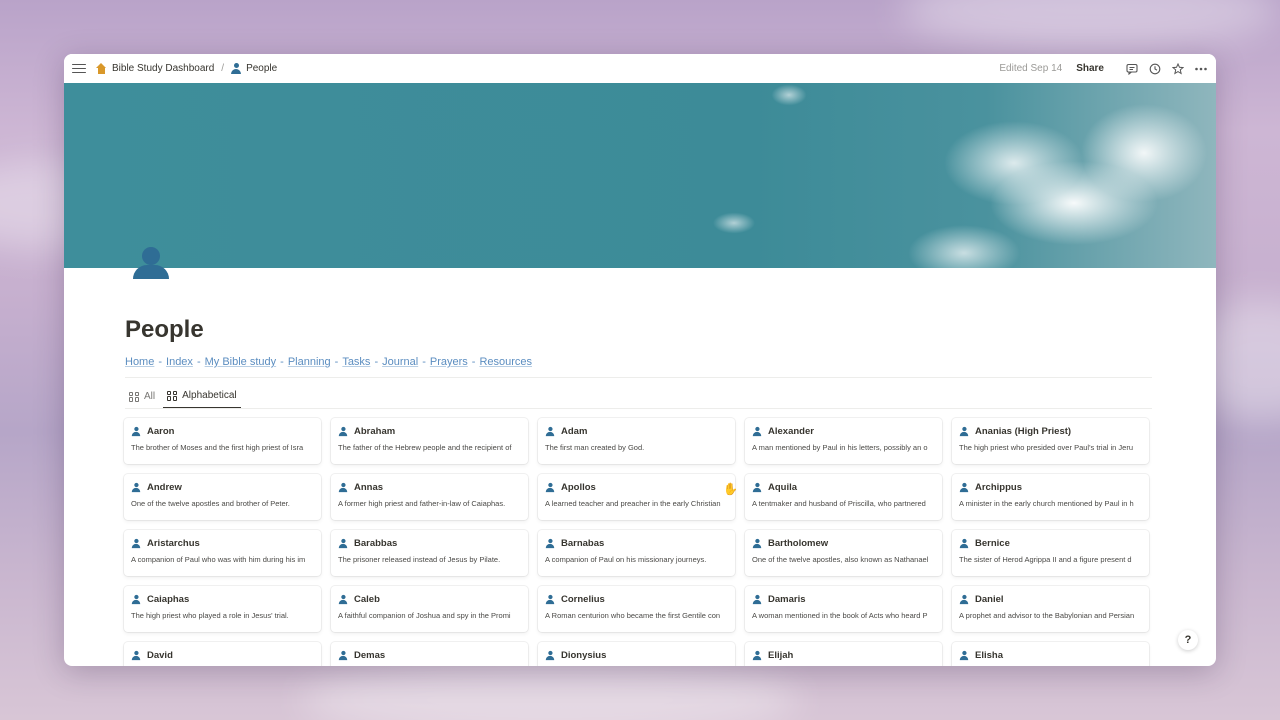 The height and width of the screenshot is (720, 1280). Describe the element at coordinates (139, 362) in the screenshot. I see `nav-link-home: Home` at that location.